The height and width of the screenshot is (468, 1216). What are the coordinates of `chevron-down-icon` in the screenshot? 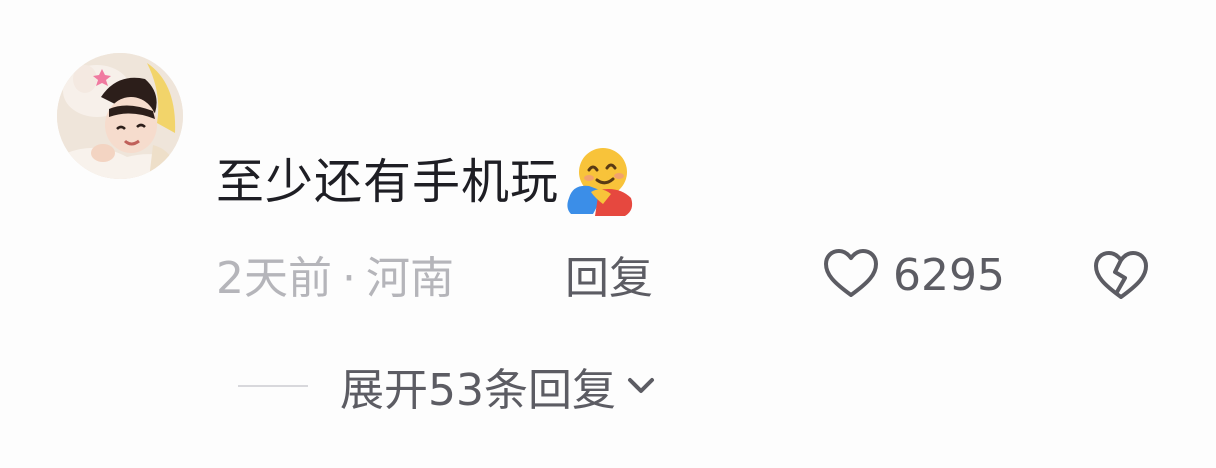 It's located at (641, 385).